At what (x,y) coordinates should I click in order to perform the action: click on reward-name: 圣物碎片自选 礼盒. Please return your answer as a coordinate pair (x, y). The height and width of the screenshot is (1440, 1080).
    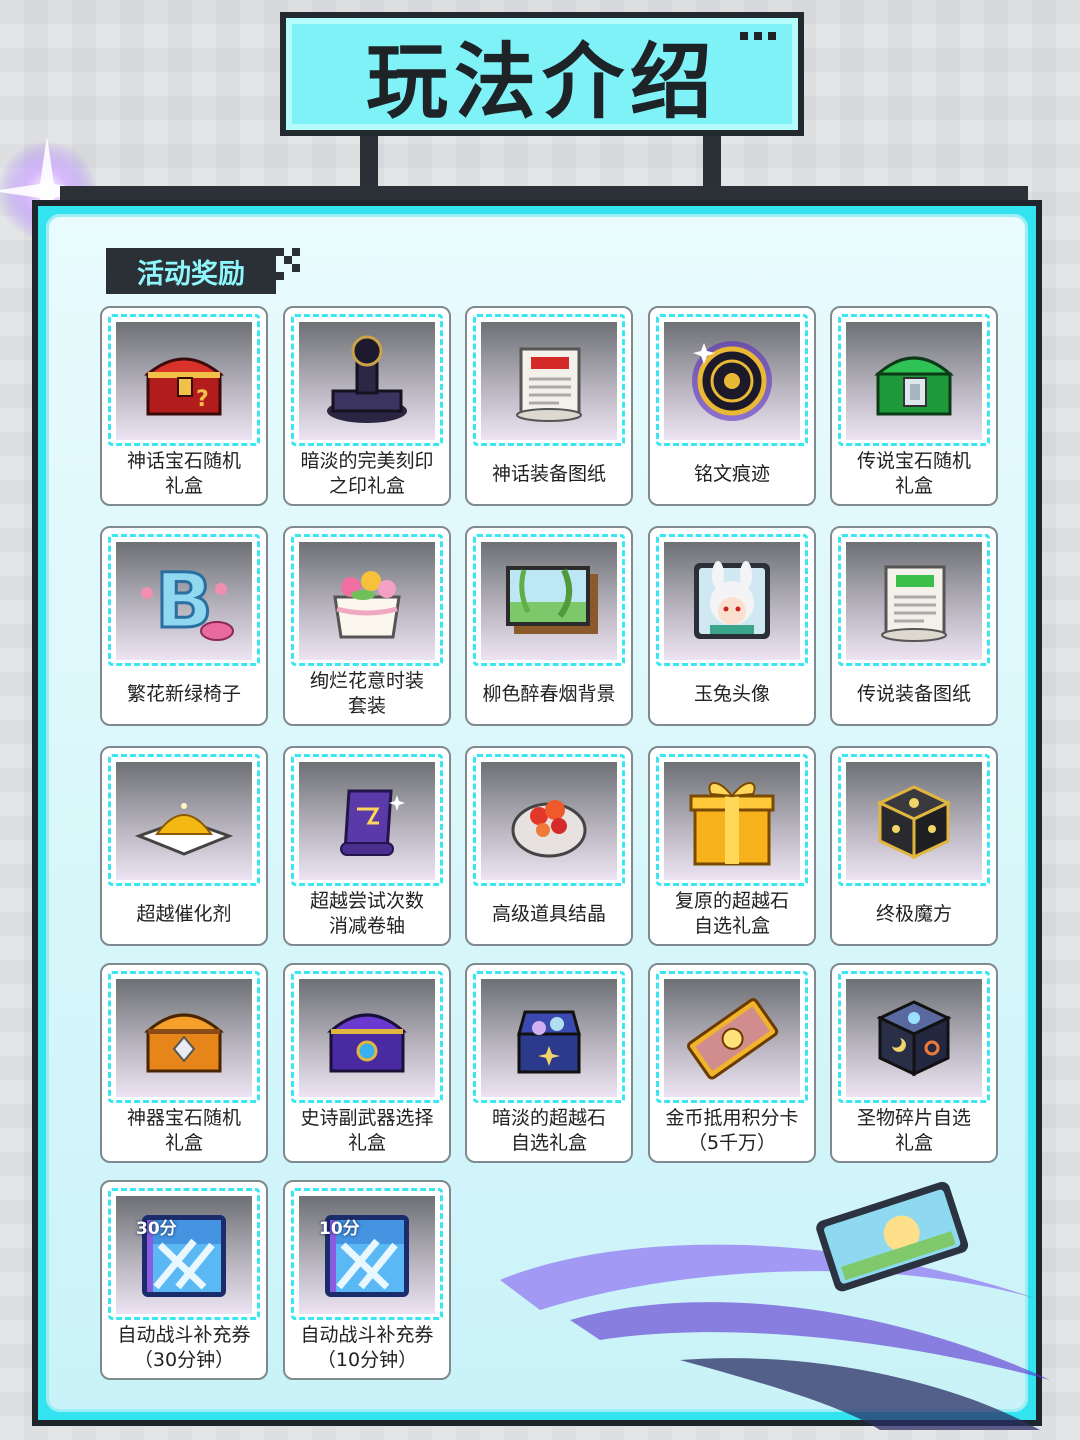
    Looking at the image, I should click on (913, 1130).